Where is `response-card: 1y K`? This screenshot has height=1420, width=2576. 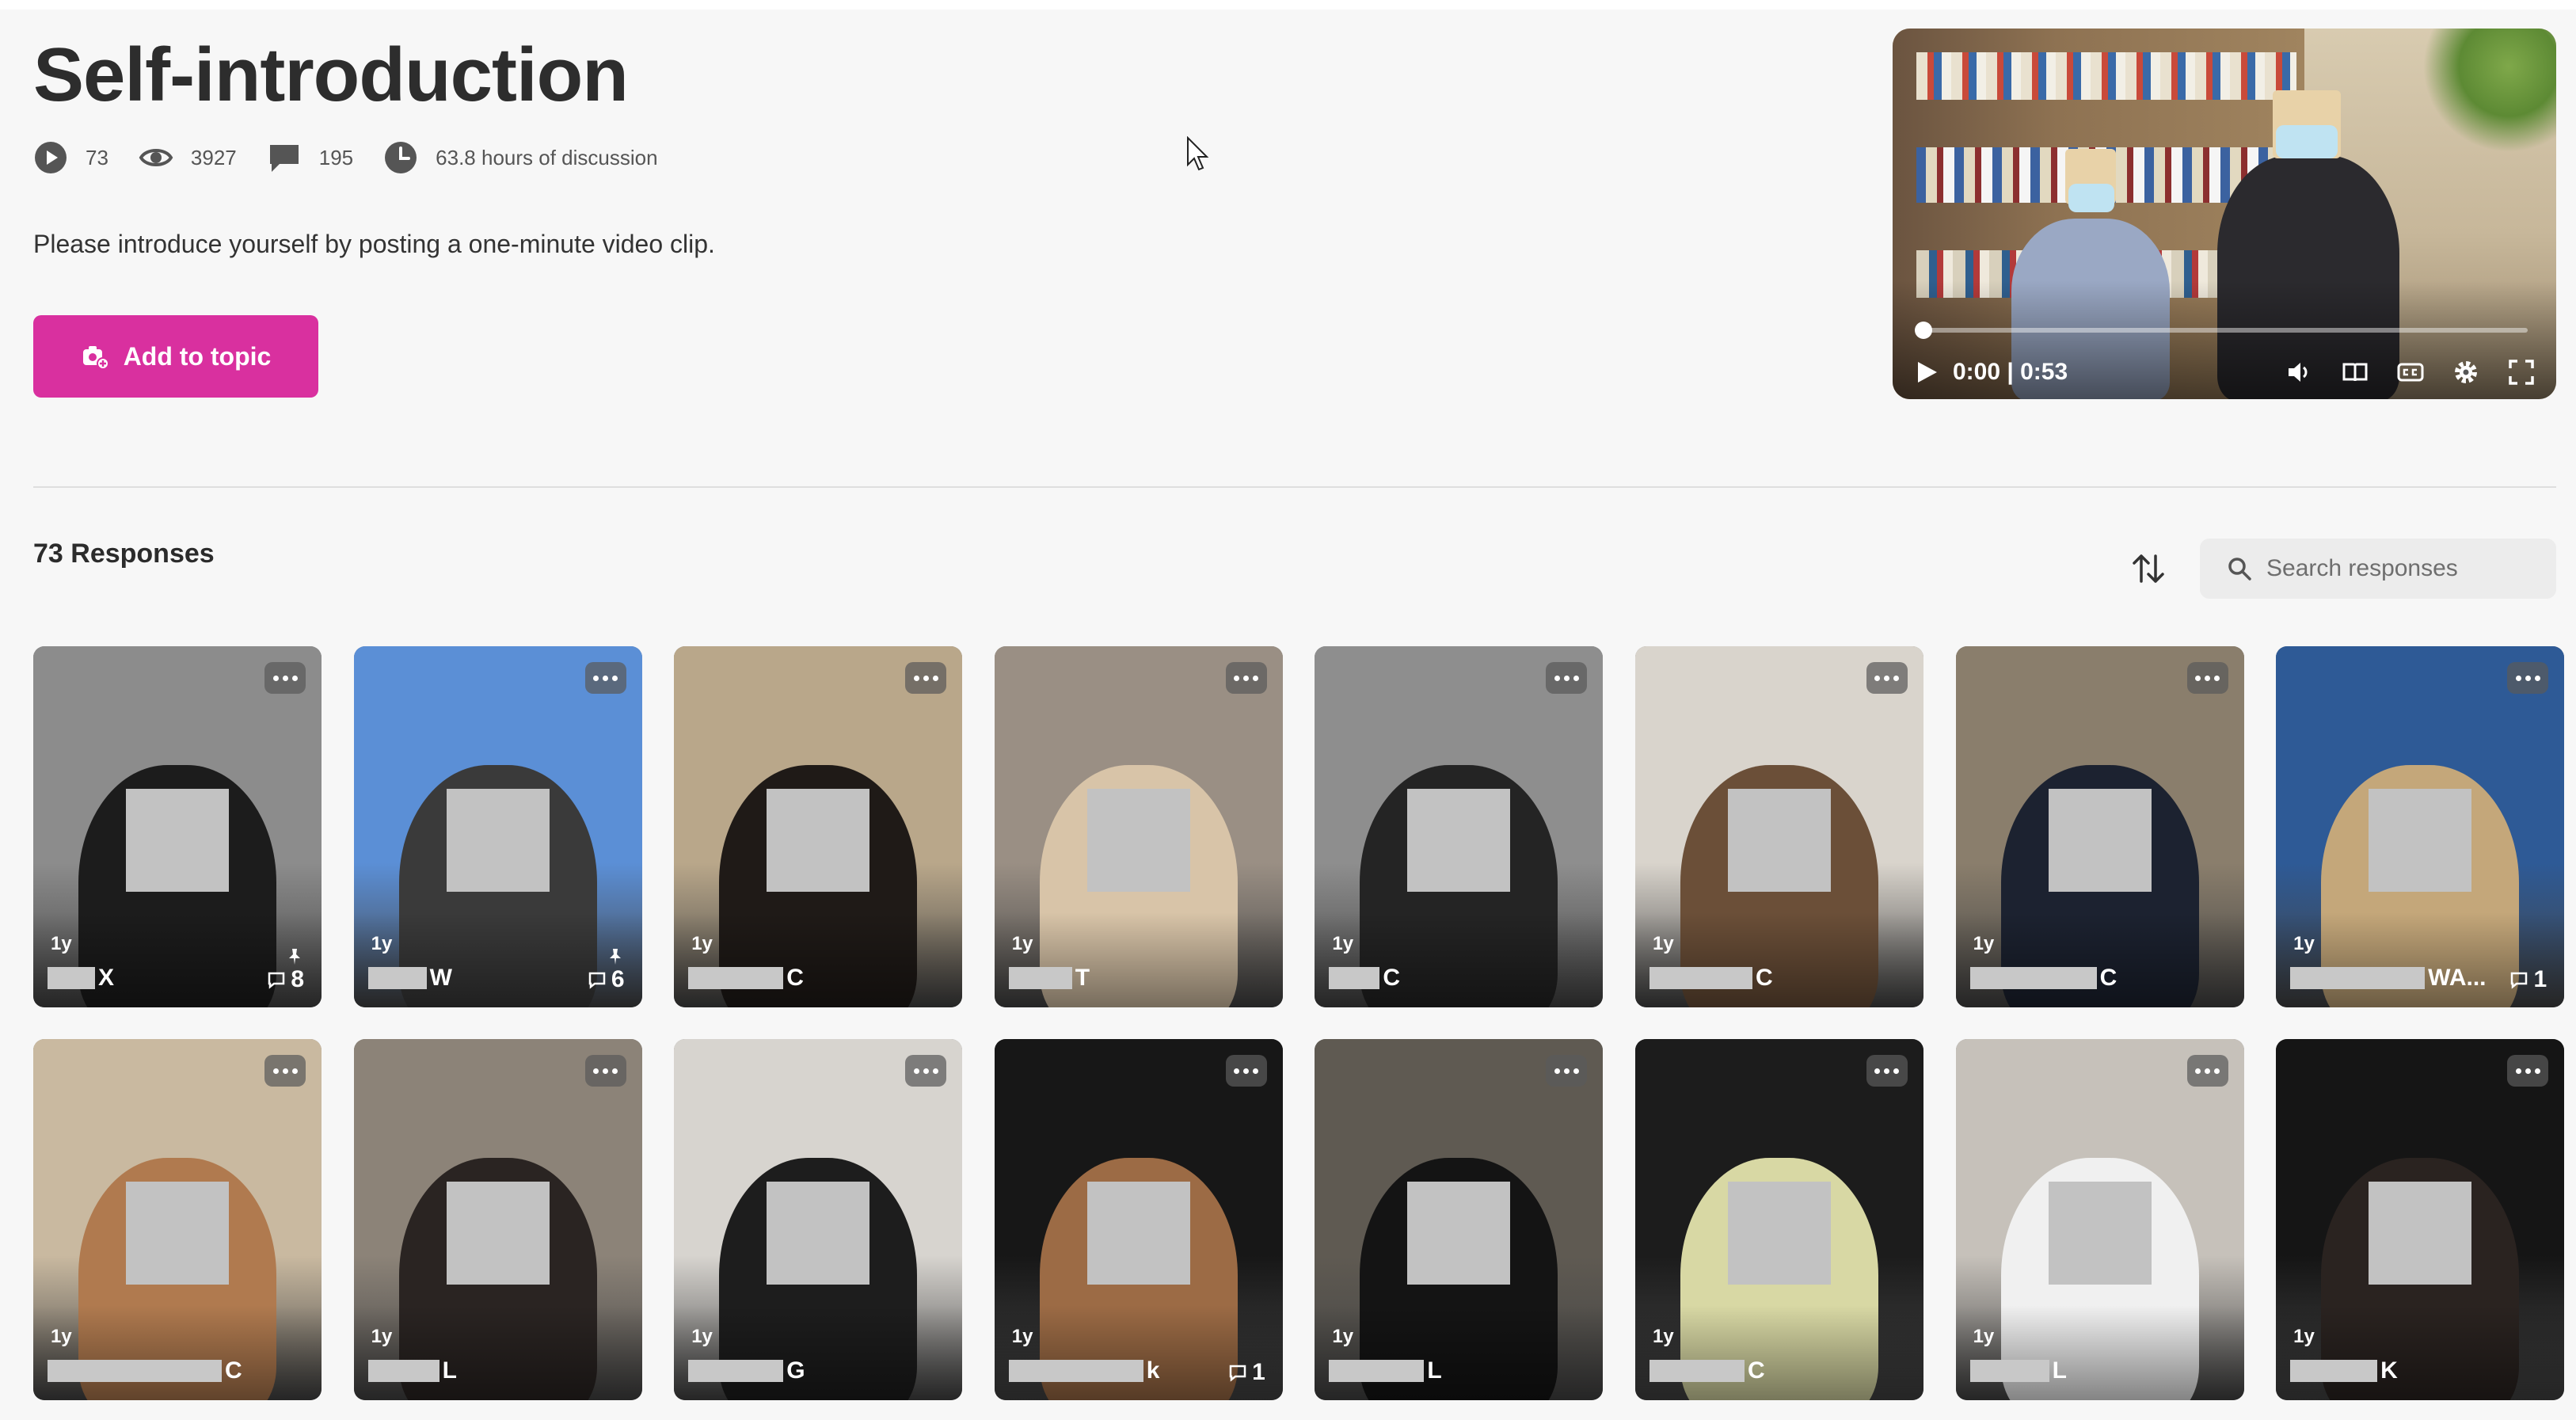 response-card: 1y K is located at coordinates (2420, 1219).